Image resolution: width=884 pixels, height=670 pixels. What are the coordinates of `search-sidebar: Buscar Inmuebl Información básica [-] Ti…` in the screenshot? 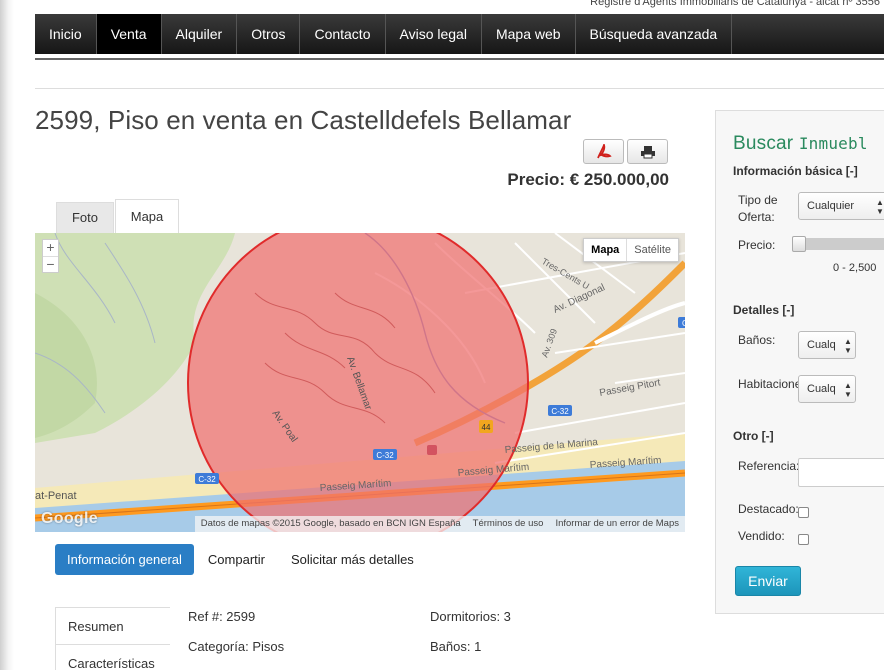 It's located at (799, 362).